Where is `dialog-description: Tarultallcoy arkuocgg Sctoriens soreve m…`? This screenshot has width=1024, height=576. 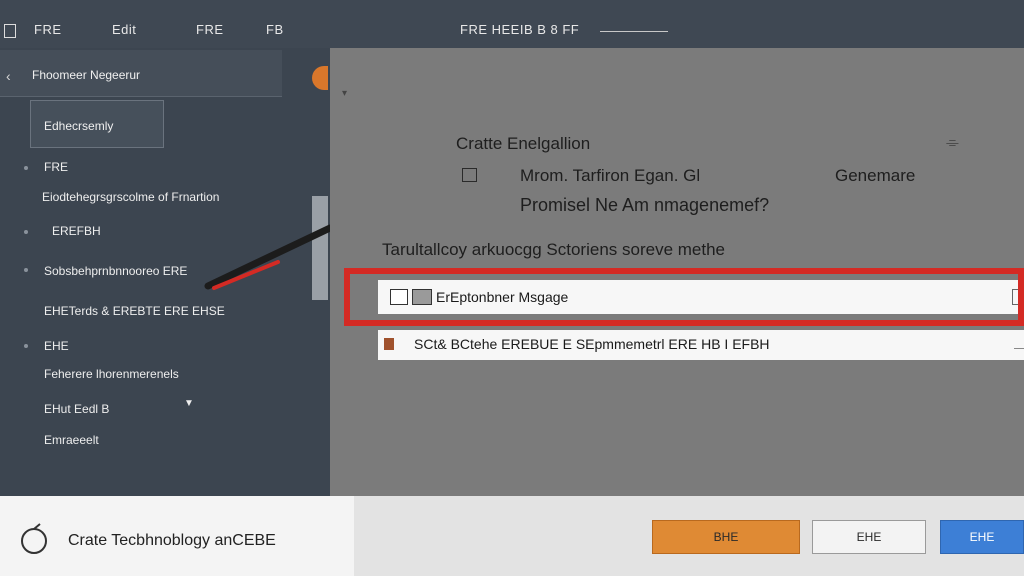 dialog-description: Tarultallcoy arkuocgg Sctoriens soreve m… is located at coordinates (553, 249).